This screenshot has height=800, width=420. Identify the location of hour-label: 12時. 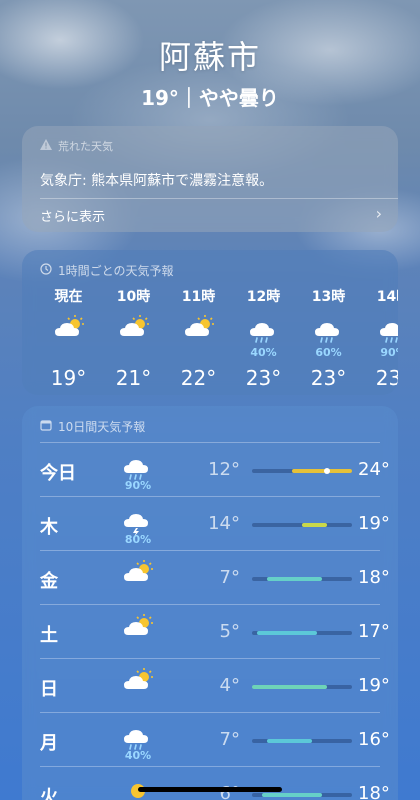
(263, 297).